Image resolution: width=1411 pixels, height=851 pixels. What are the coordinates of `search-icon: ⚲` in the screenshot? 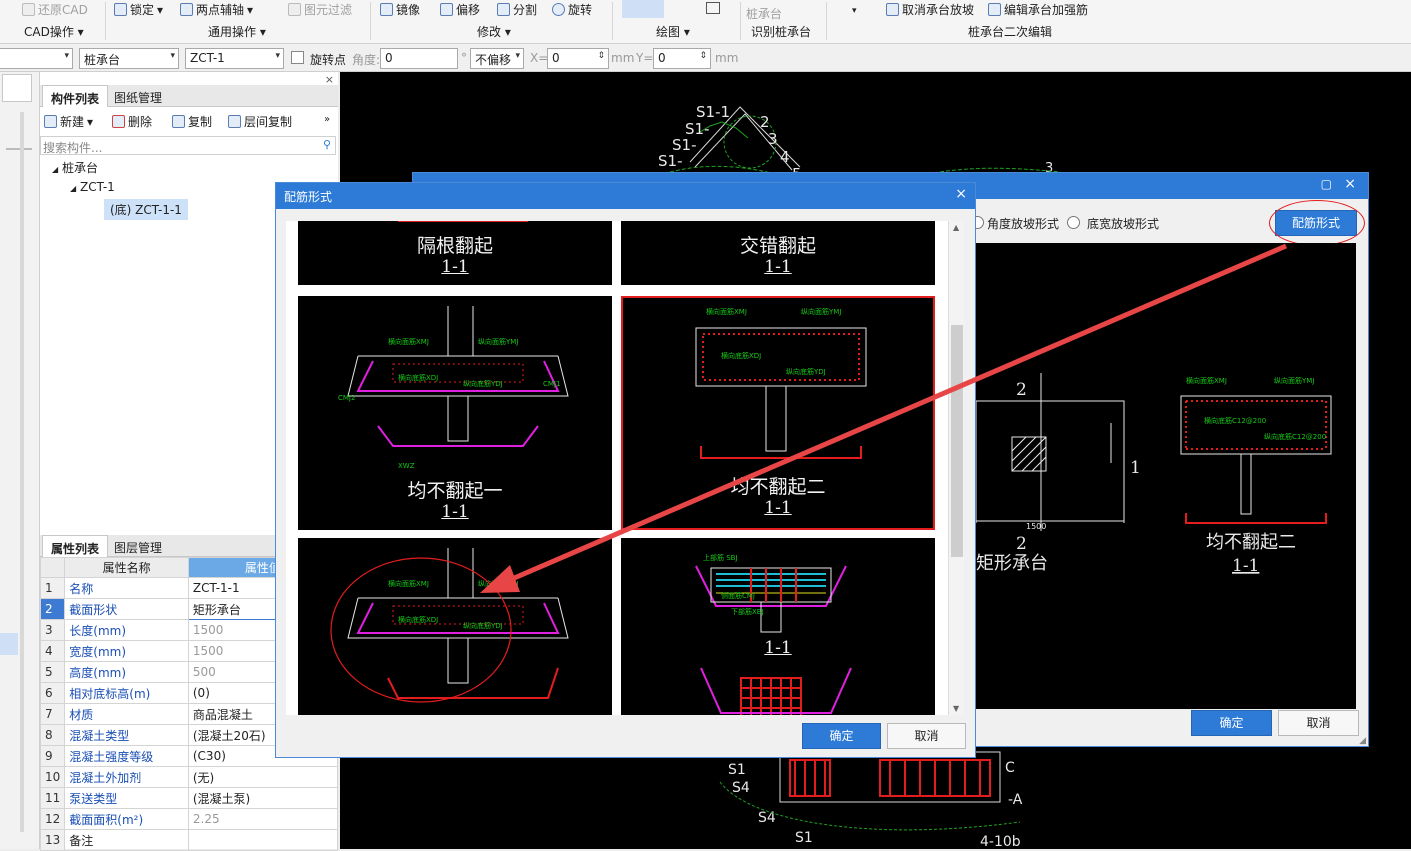 It's located at (327, 144).